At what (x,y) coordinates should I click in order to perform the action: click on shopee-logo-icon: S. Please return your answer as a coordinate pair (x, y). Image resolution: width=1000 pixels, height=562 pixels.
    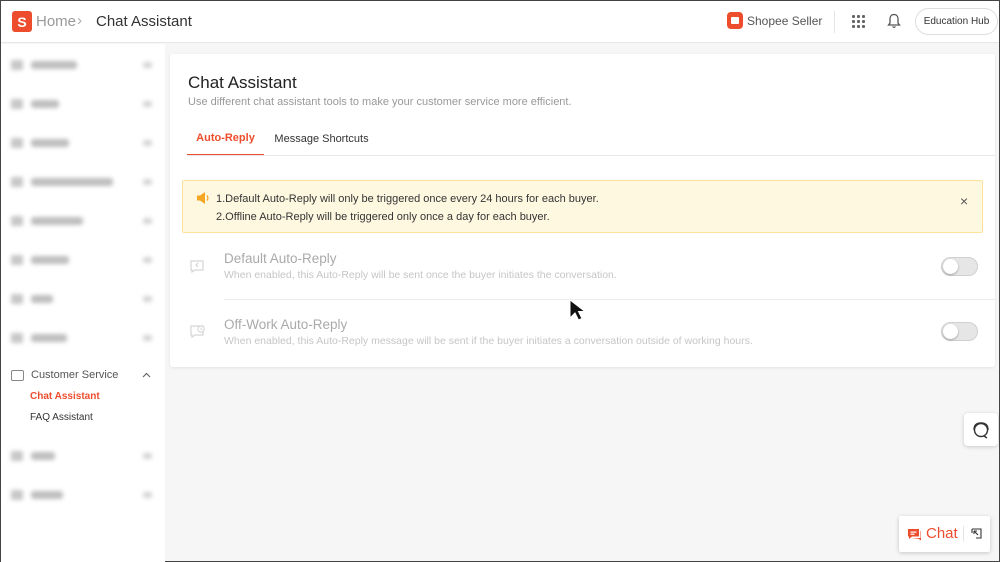
    Looking at the image, I should click on (22, 21).